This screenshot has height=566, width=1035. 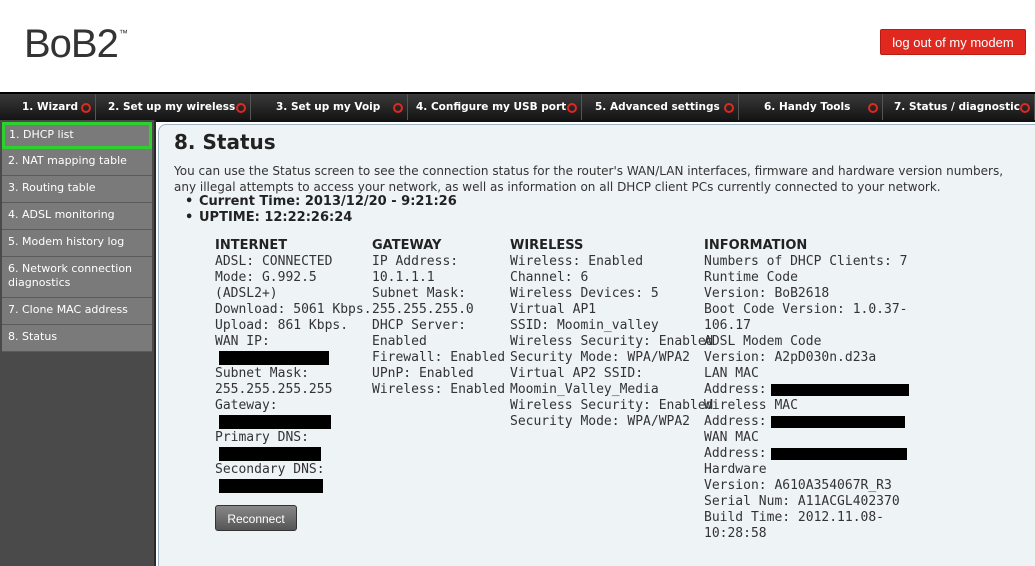 I want to click on upnp-status: UPnP: Enabled, so click(x=423, y=373).